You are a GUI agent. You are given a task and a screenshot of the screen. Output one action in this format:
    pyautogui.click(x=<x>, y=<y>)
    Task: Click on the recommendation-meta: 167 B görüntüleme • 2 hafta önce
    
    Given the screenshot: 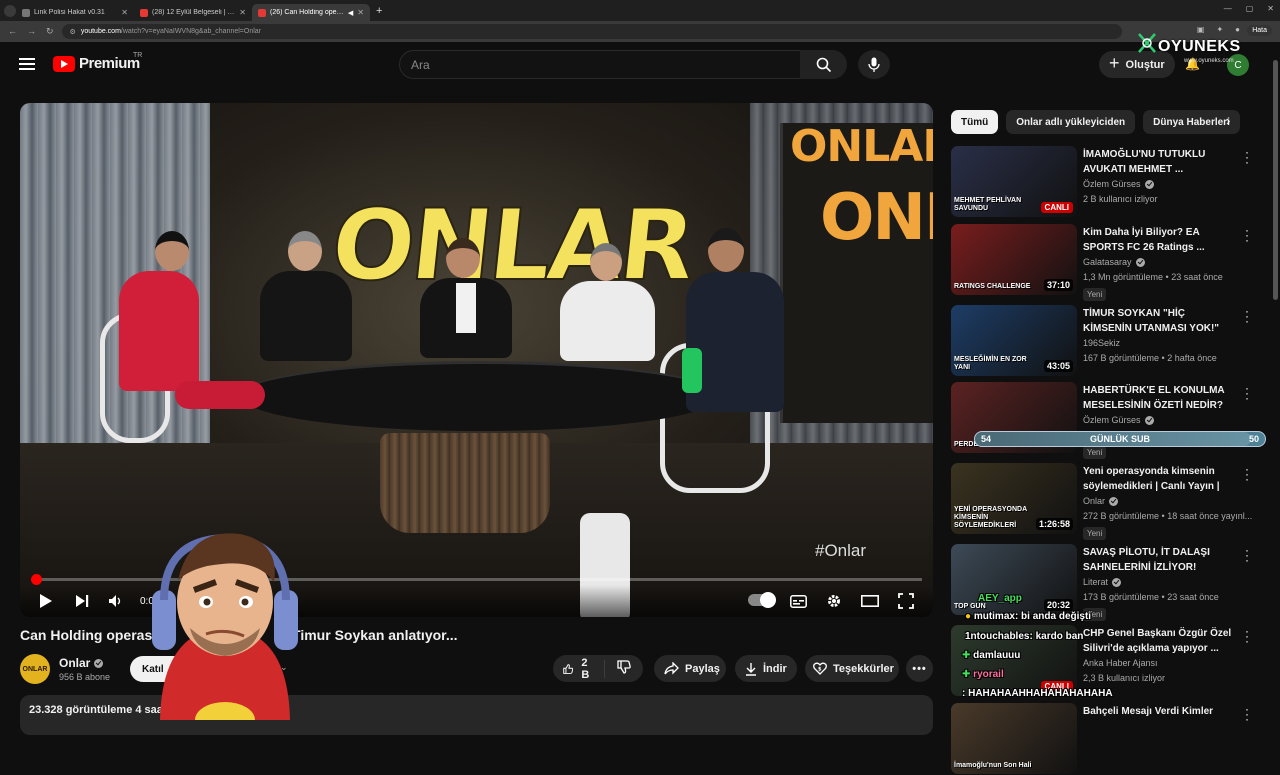 What is the action you would take?
    pyautogui.click(x=1150, y=358)
    